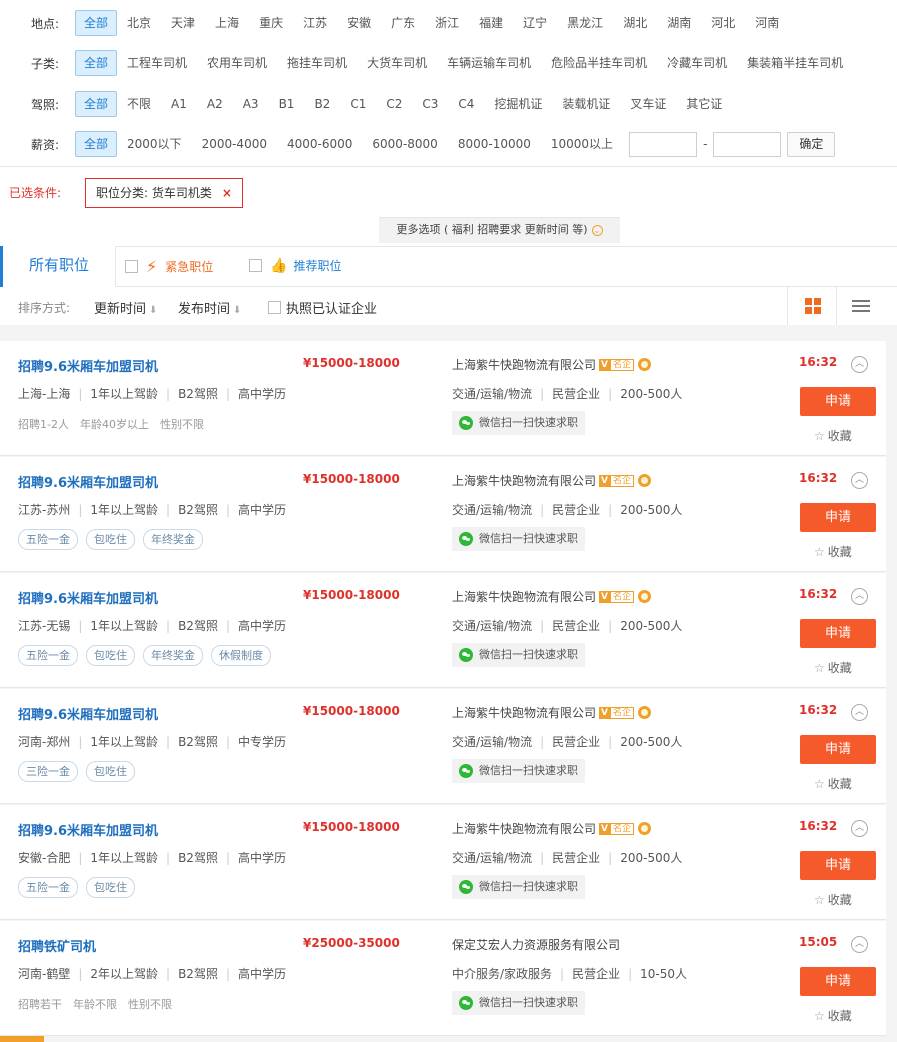  Describe the element at coordinates (125, 307) in the screenshot. I see `sort-update-time: 更新时间 ⬇` at that location.